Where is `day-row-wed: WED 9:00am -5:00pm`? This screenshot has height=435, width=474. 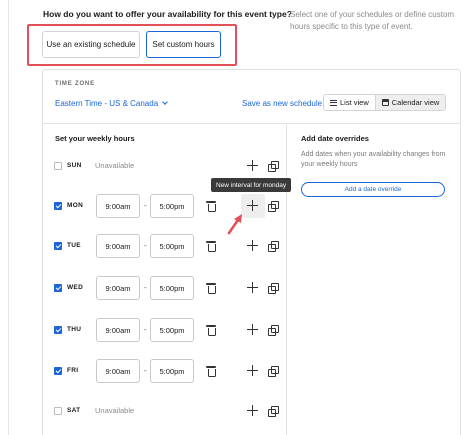 day-row-wed: WED 9:00am -5:00pm is located at coordinates (164, 288).